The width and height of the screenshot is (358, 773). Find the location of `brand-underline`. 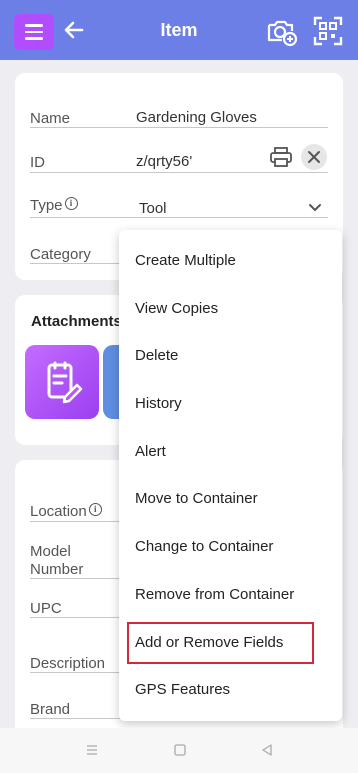

brand-underline is located at coordinates (75, 718).